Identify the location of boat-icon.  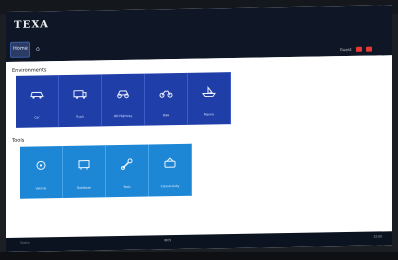
(209, 92).